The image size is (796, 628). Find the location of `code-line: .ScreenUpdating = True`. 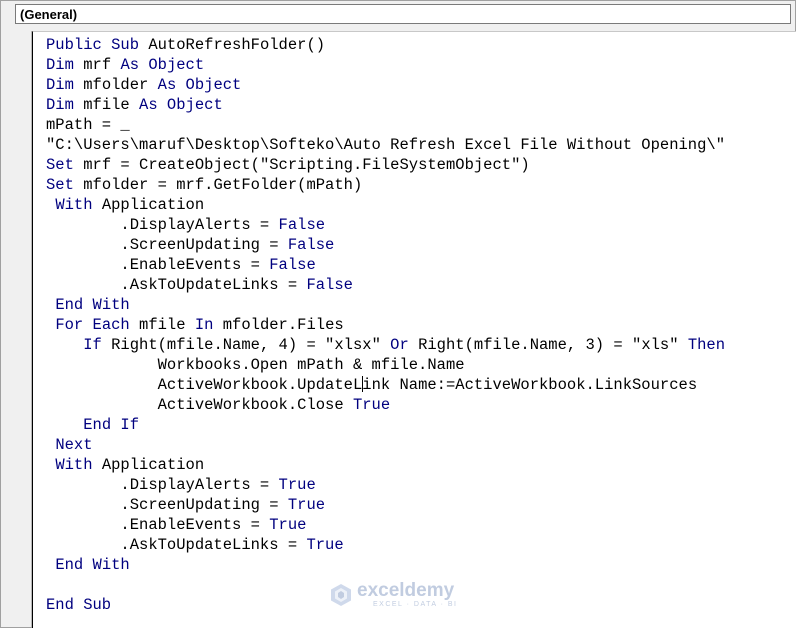

code-line: .ScreenUpdating = True is located at coordinates (385, 505).